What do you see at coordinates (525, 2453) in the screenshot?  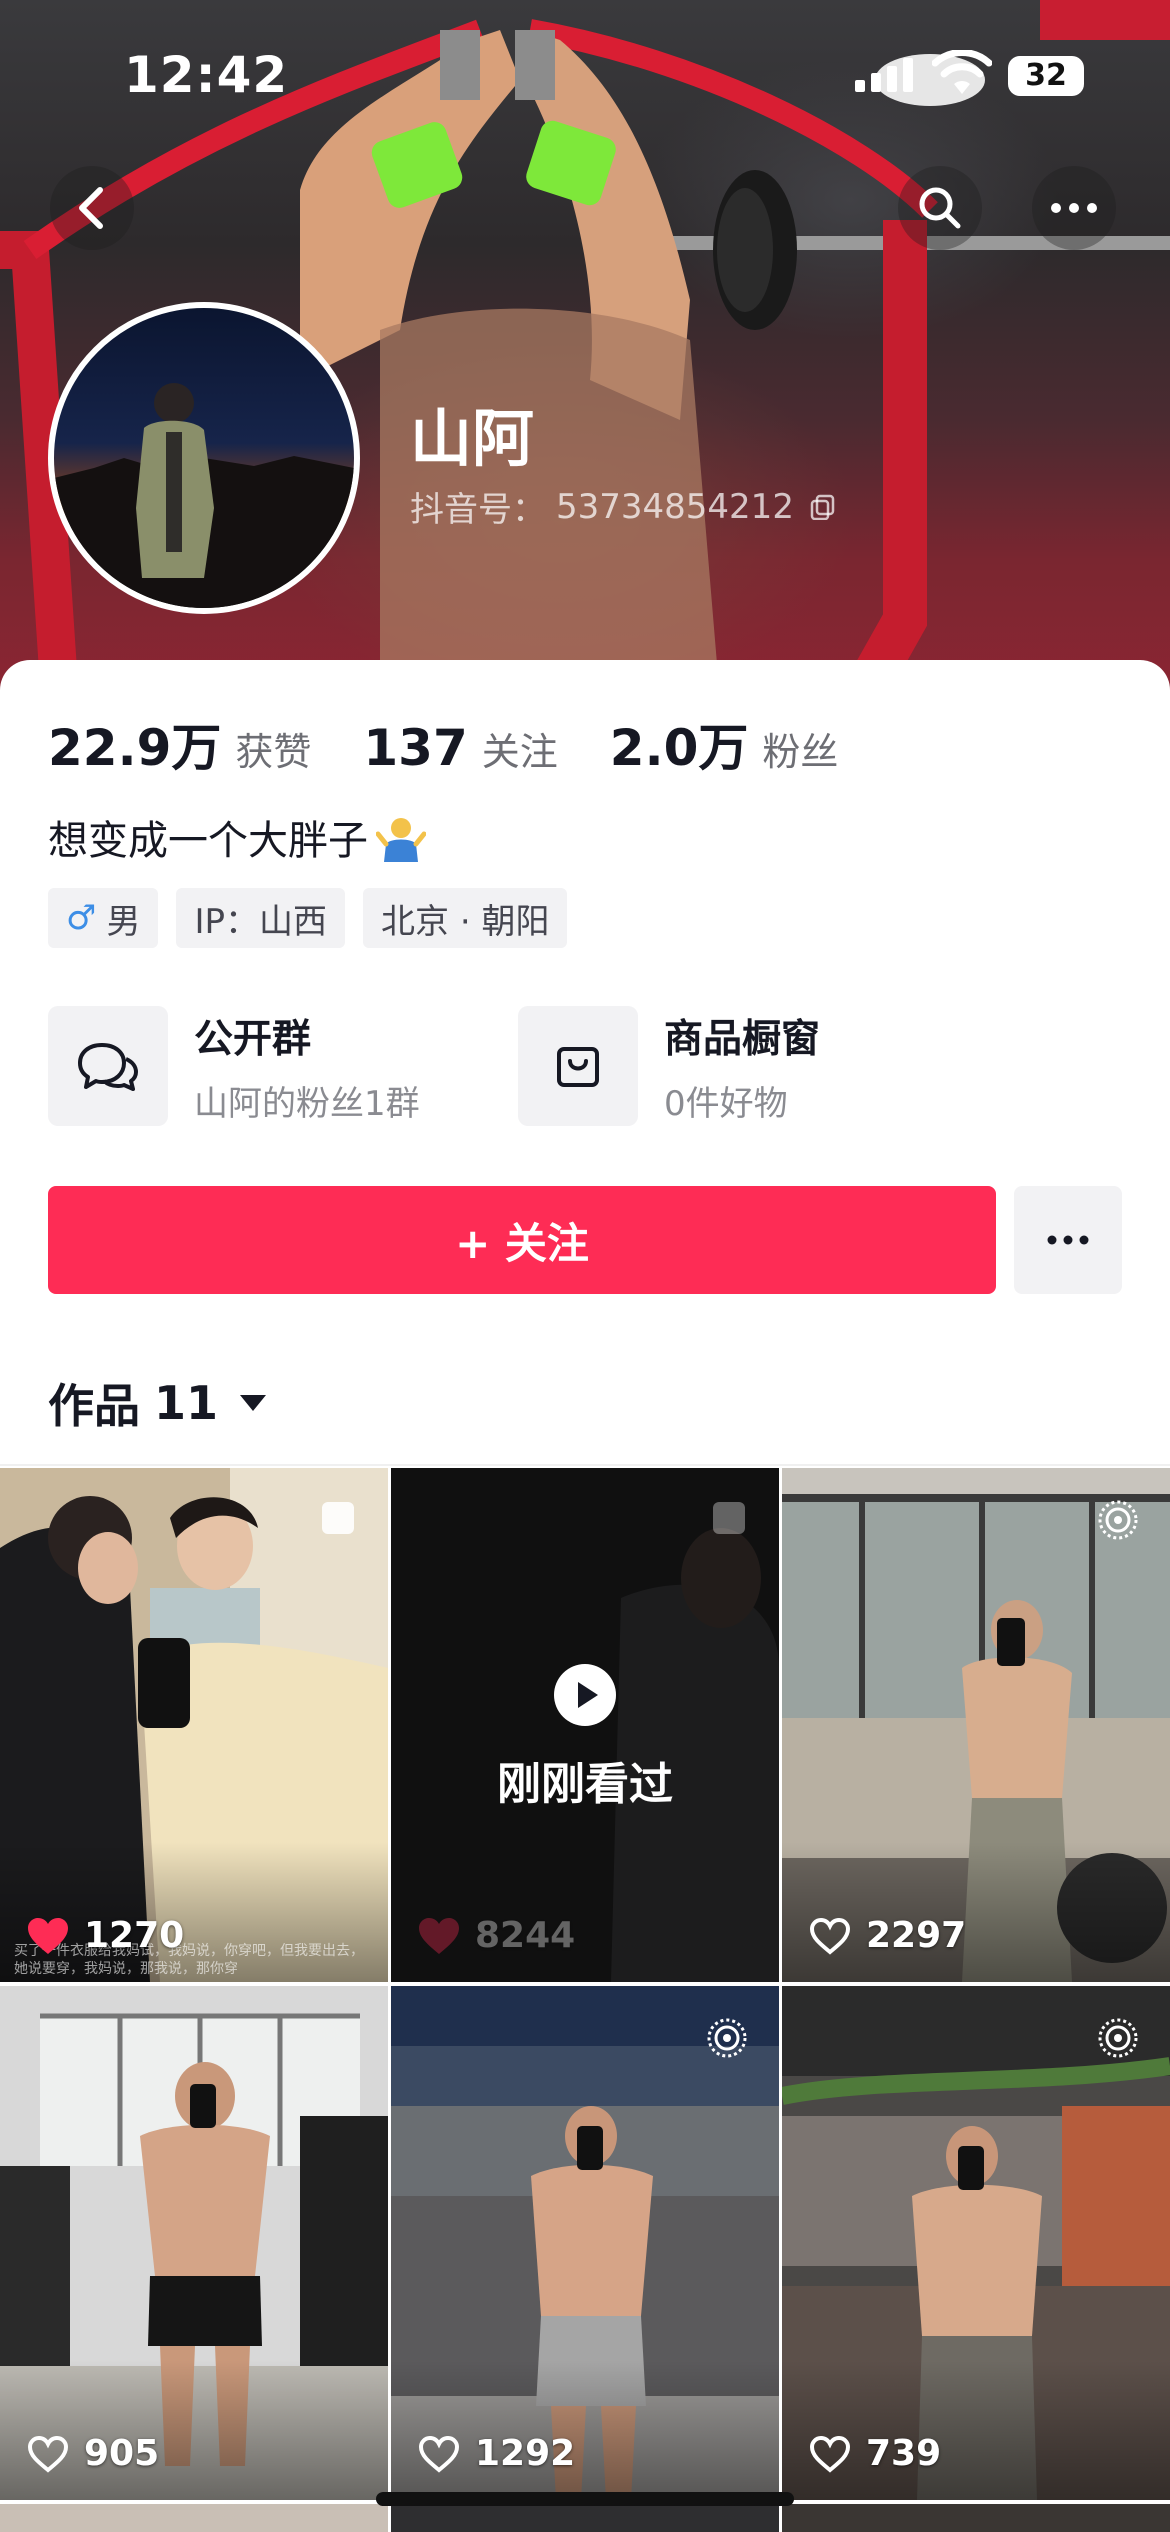 I see `video-likes-count: 1292` at bounding box center [525, 2453].